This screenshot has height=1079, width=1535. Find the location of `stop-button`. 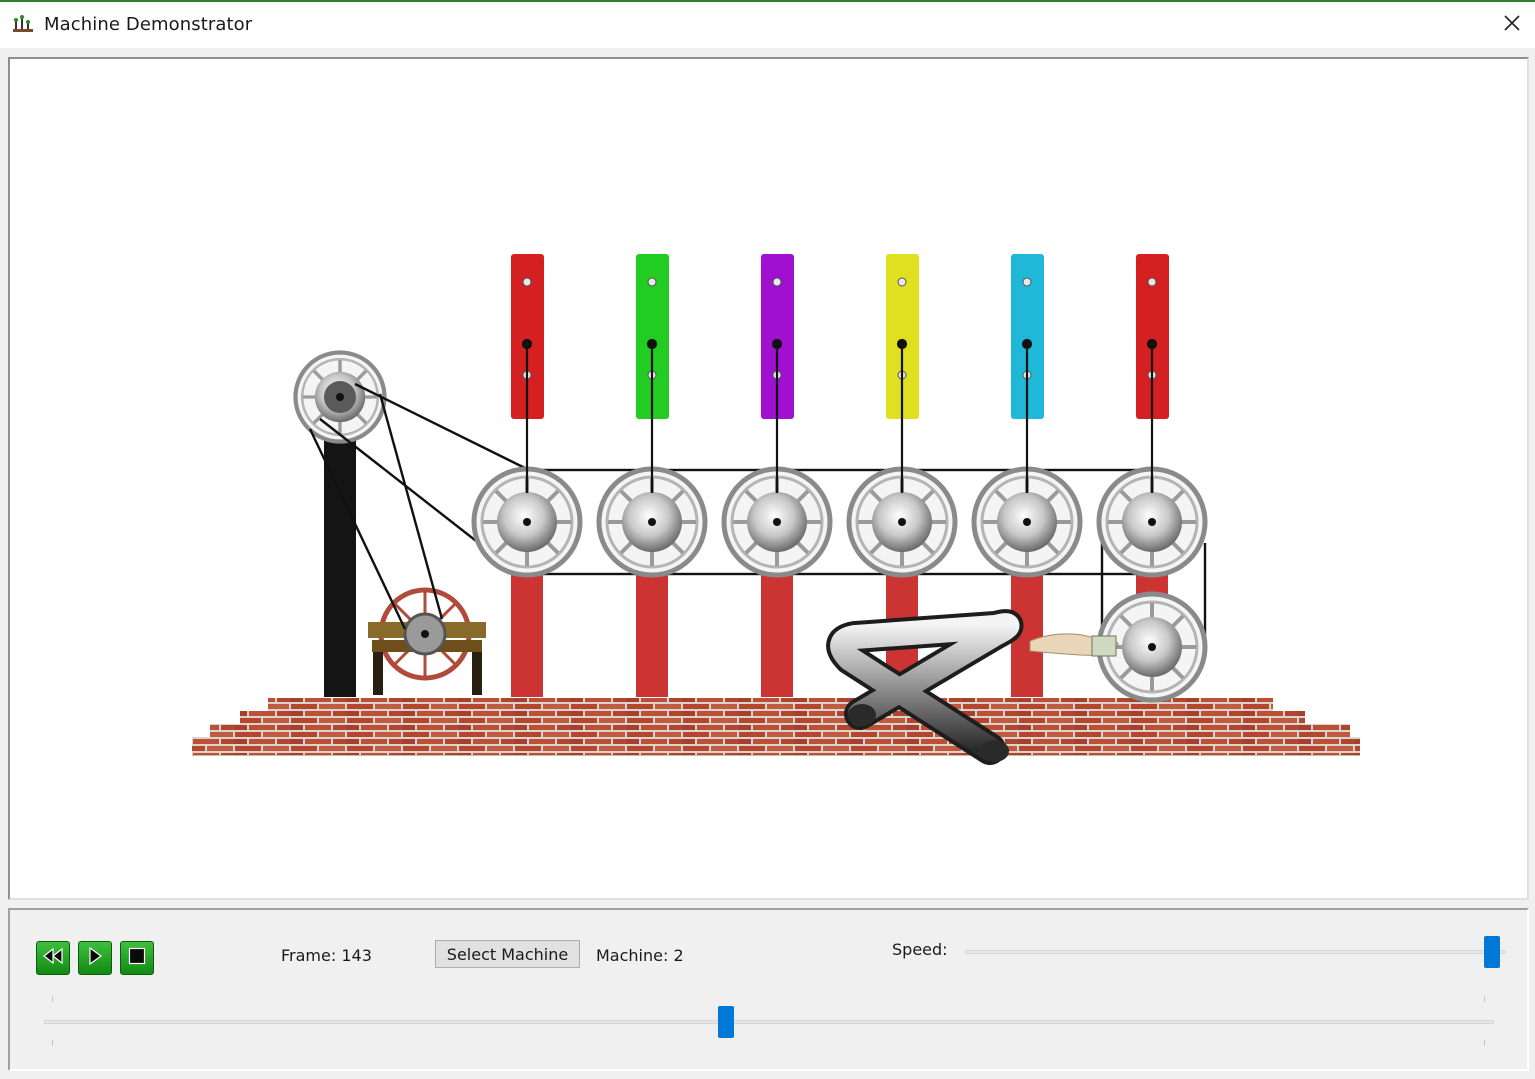

stop-button is located at coordinates (137, 958).